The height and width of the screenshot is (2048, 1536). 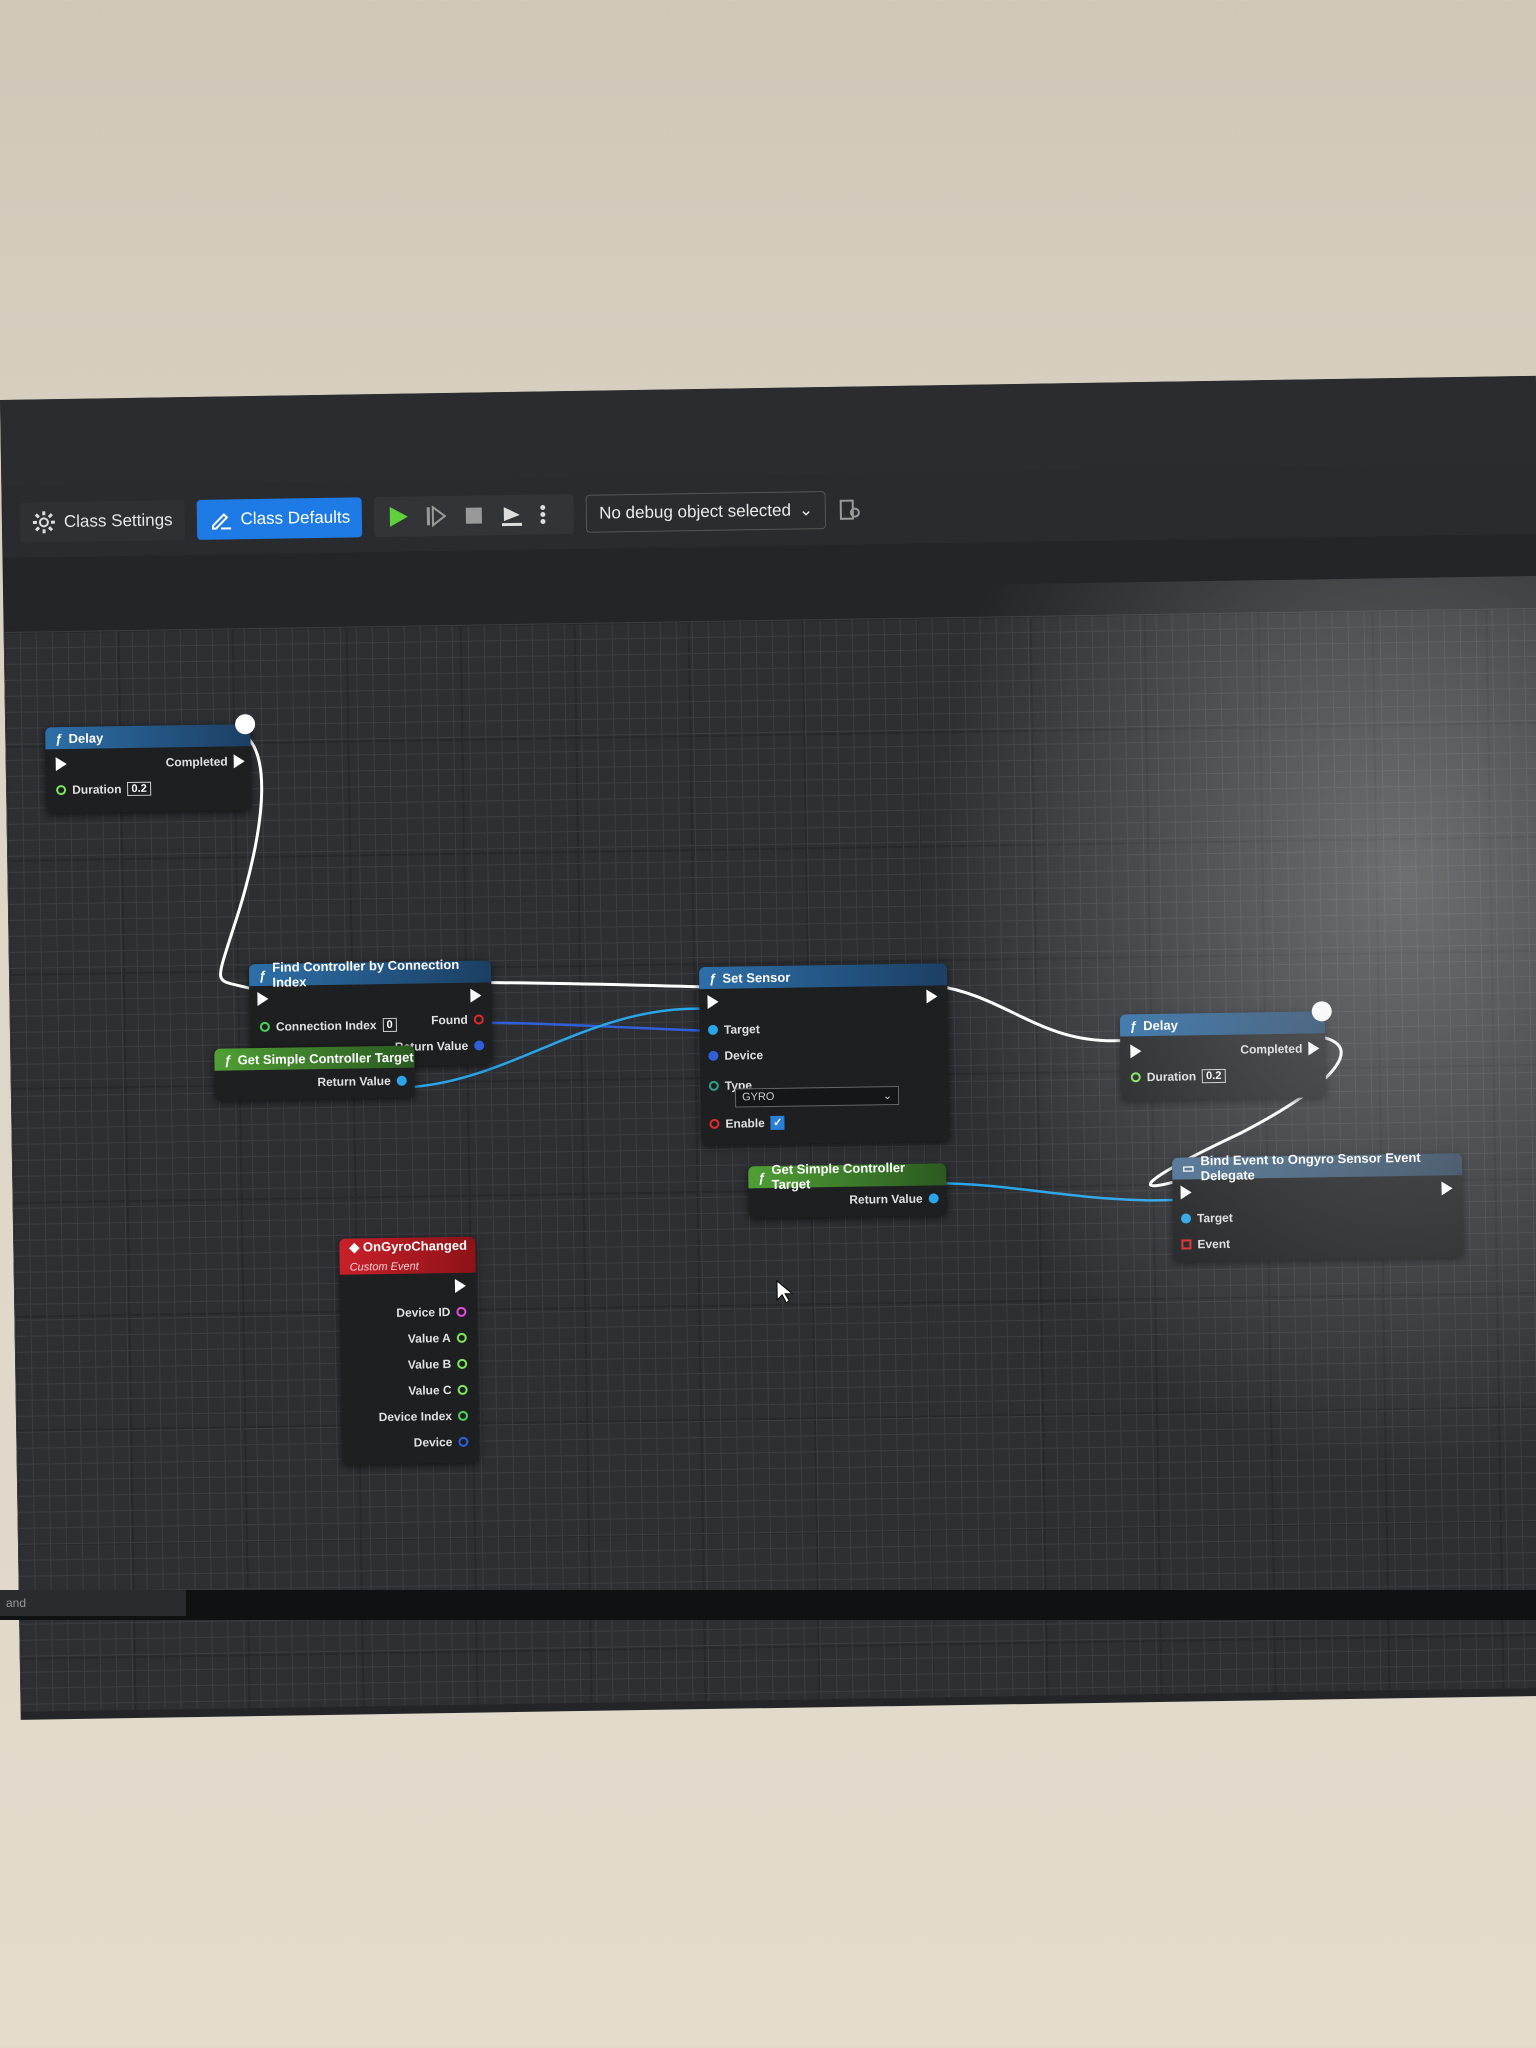 What do you see at coordinates (354, 1081) in the screenshot?
I see `return-value-label: Return Value` at bounding box center [354, 1081].